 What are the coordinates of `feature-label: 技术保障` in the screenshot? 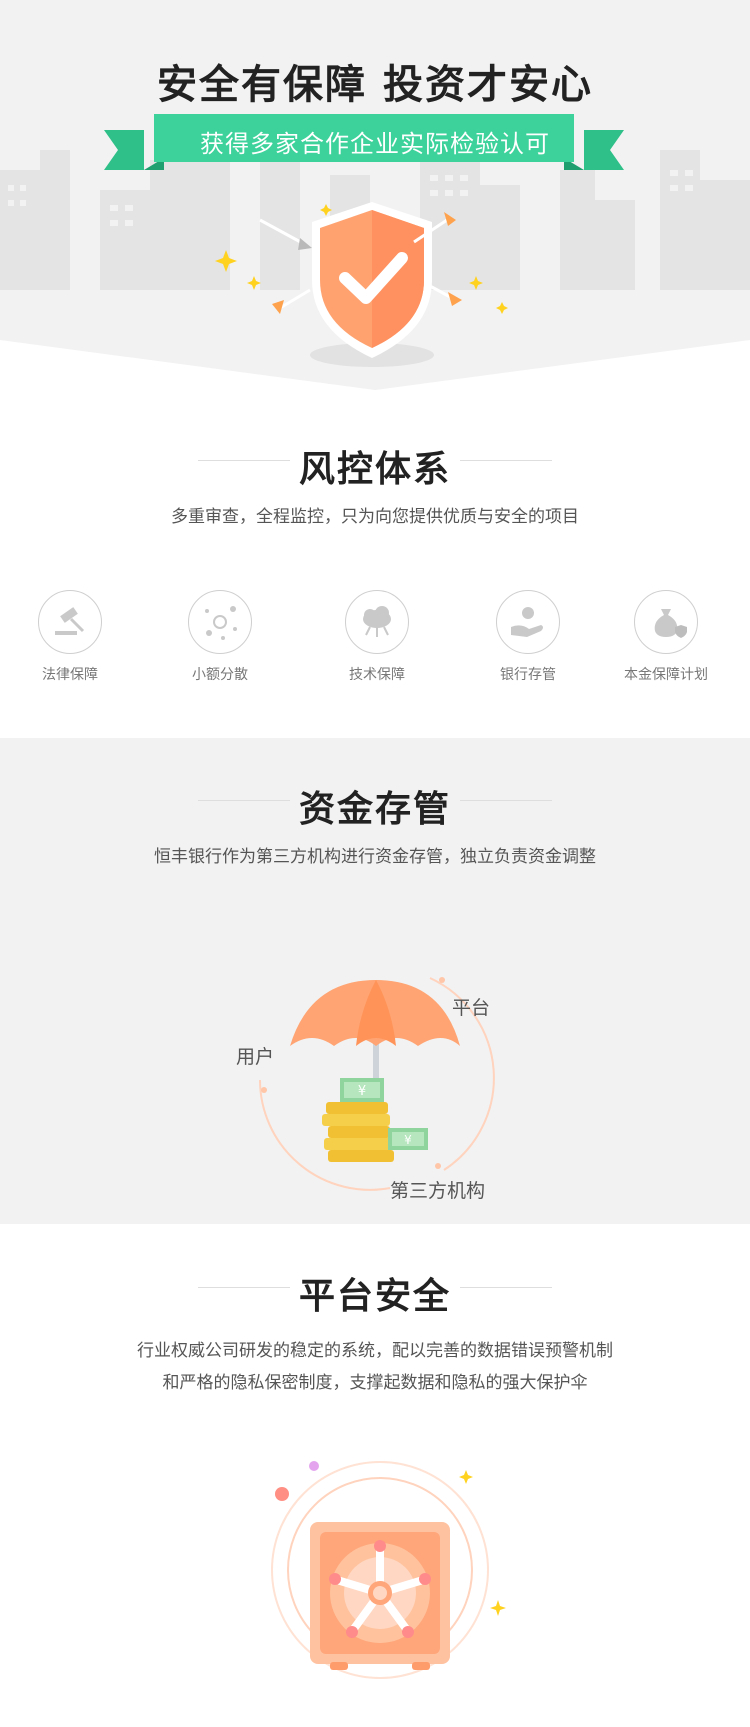 It's located at (377, 675).